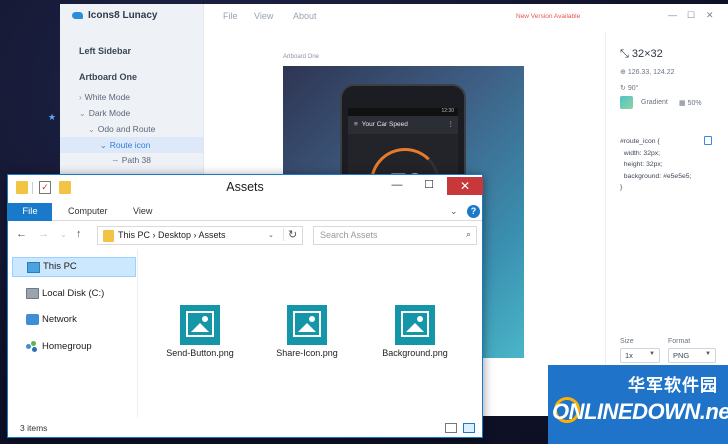 Image resolution: width=728 pixels, height=444 pixels. I want to click on tab-computer: Computer, so click(88, 211).